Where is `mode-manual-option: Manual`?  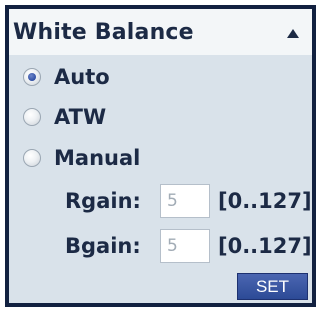 mode-manual-option: Manual is located at coordinates (81, 158).